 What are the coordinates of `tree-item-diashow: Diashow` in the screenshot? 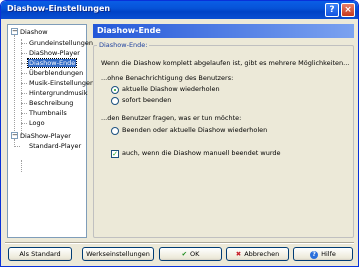 It's located at (34, 32).